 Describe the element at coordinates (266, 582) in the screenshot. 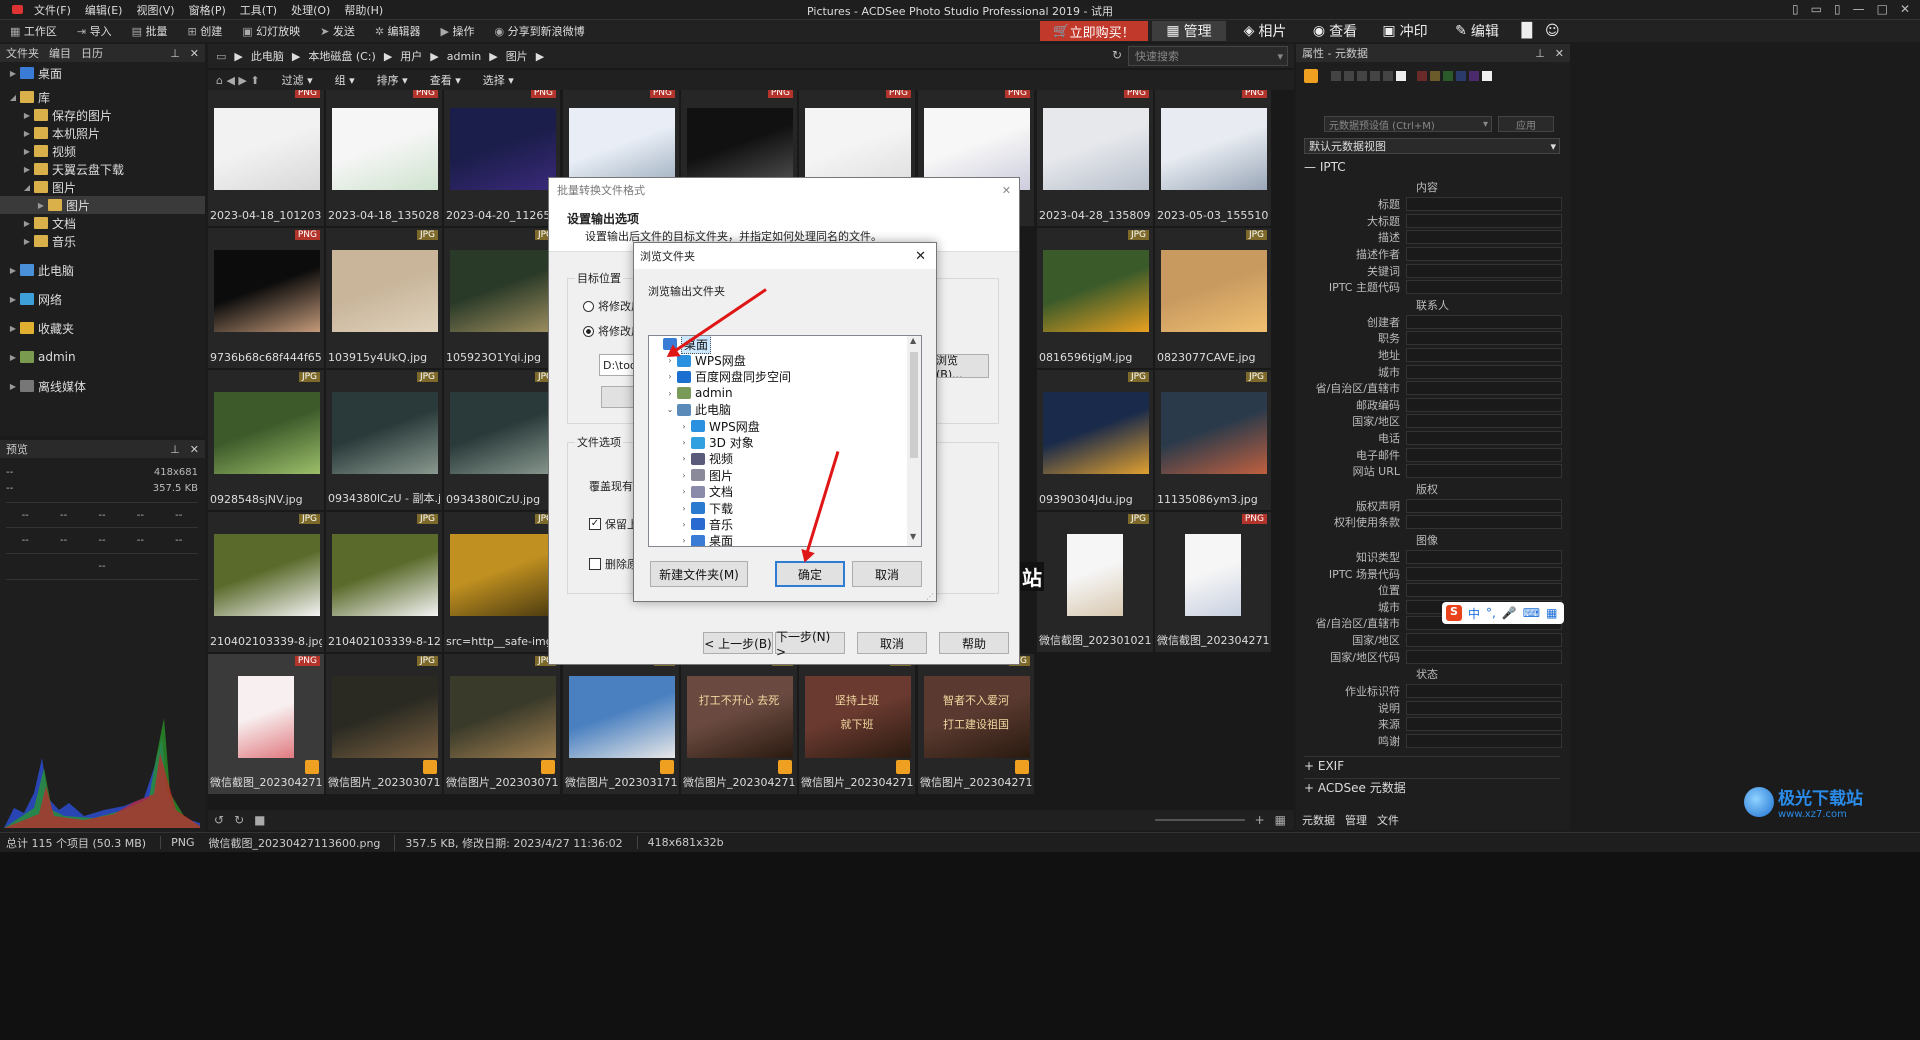

I see `thumbnail-item: JPG 210402103339-8.jpg` at that location.